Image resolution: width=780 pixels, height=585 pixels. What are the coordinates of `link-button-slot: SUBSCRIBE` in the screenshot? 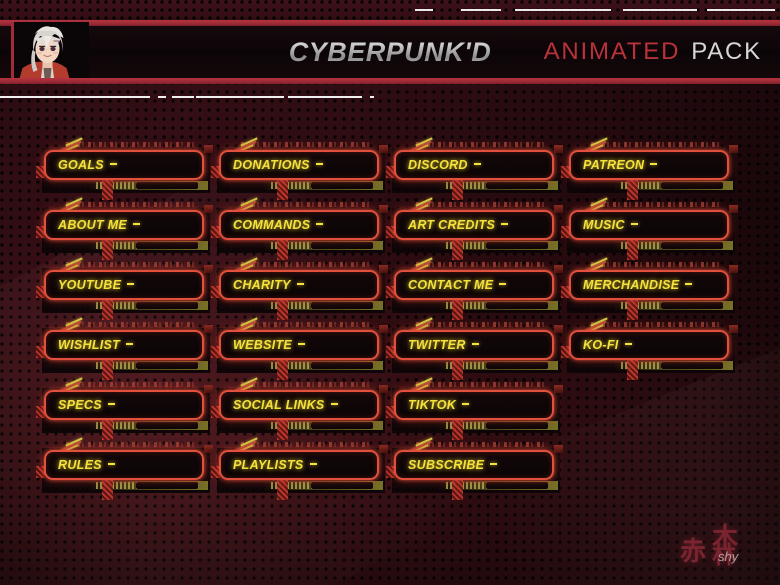 It's located at (475, 468).